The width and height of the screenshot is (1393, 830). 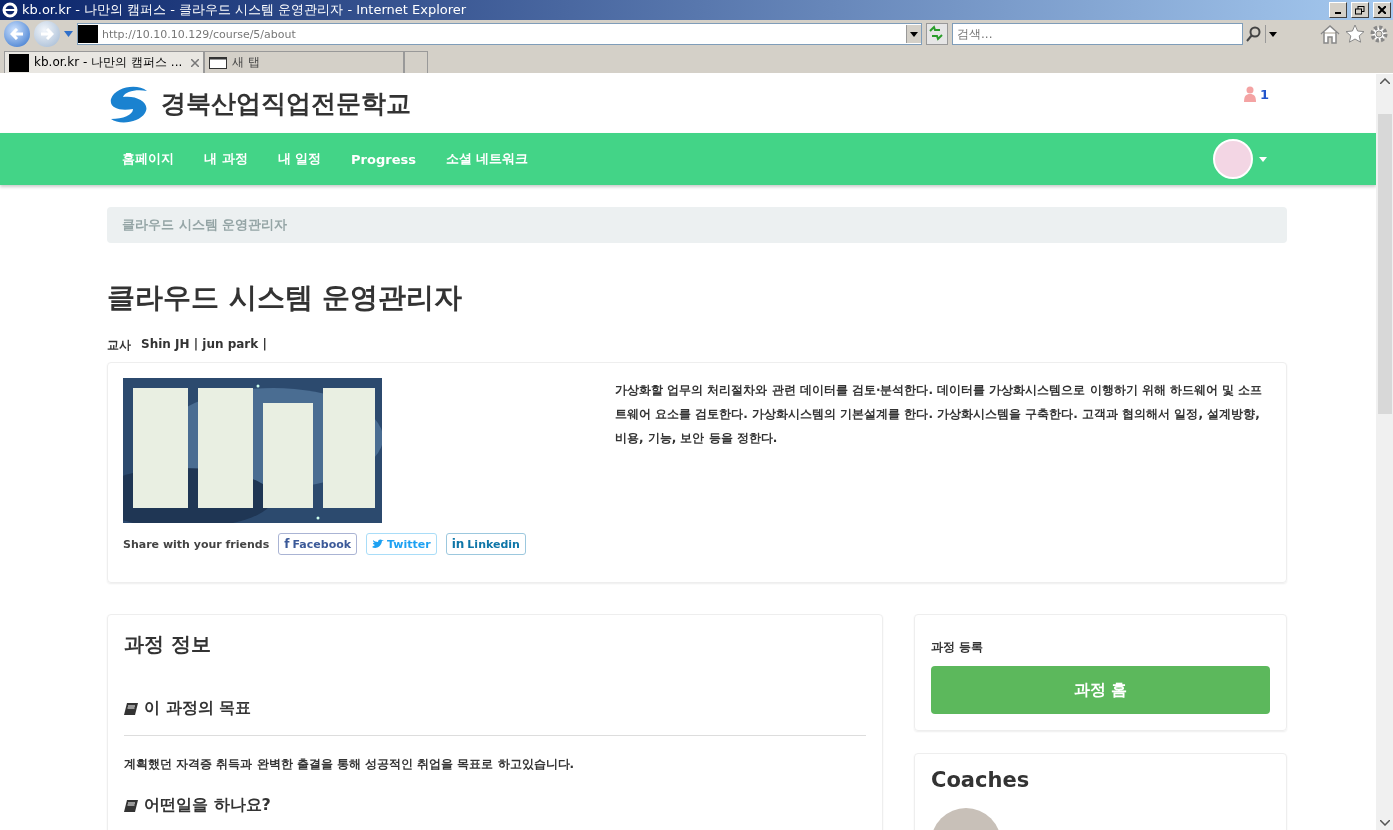 What do you see at coordinates (1263, 159) in the screenshot?
I see `caret-icon` at bounding box center [1263, 159].